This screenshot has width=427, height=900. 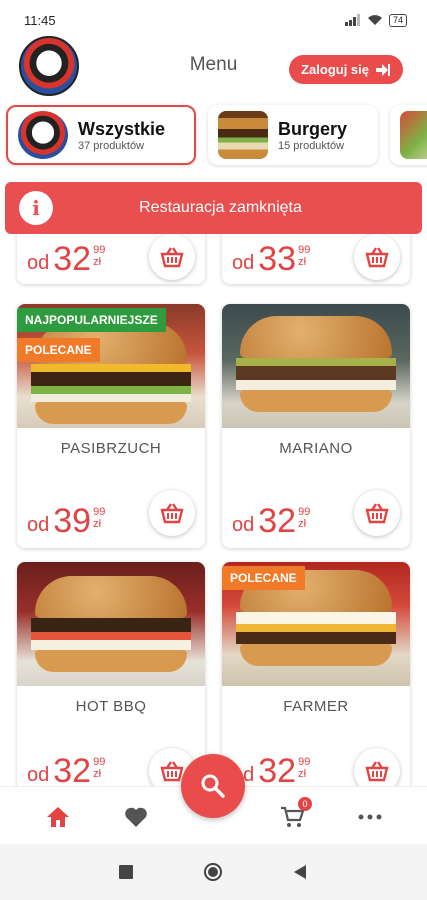 What do you see at coordinates (111, 706) in the screenshot?
I see `product-name: HOT BBQ` at bounding box center [111, 706].